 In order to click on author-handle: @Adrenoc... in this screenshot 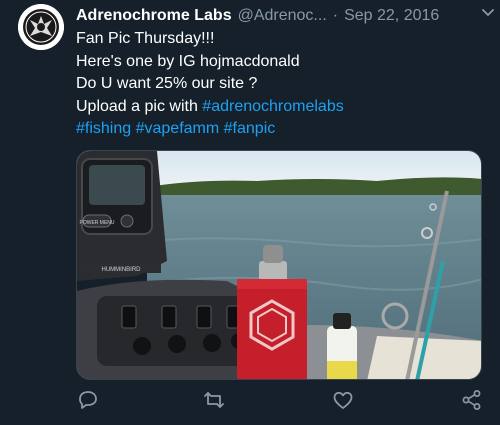, I will do `click(282, 16)`.